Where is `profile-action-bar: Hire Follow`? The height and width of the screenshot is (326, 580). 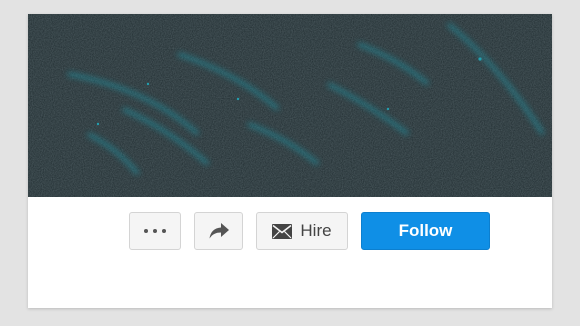 profile-action-bar: Hire Follow is located at coordinates (309, 231).